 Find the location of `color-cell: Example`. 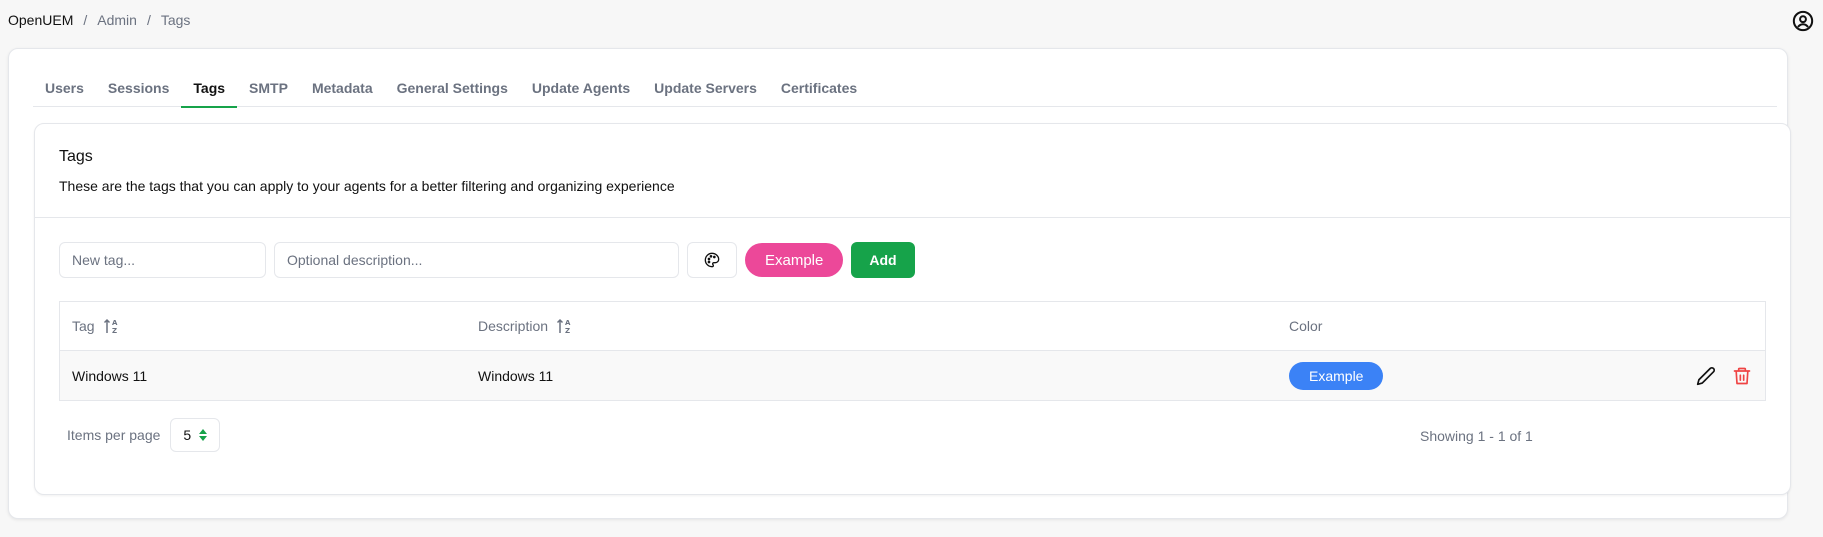

color-cell: Example is located at coordinates (1336, 375).